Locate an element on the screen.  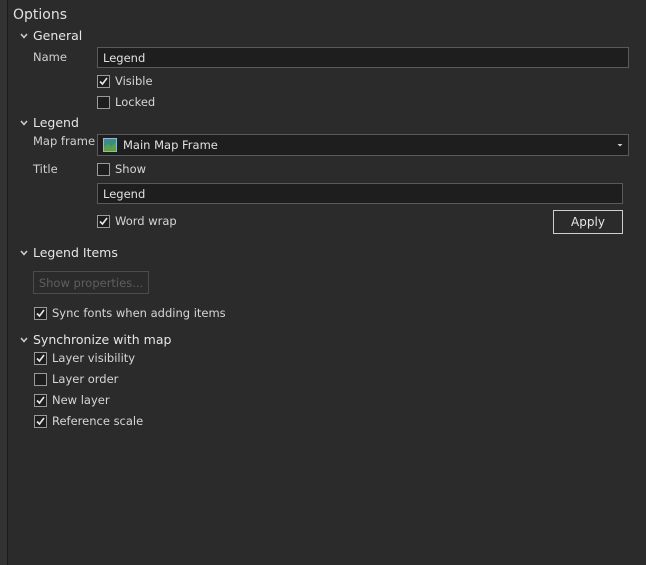
section-legend-header: Legend is located at coordinates (49, 122).